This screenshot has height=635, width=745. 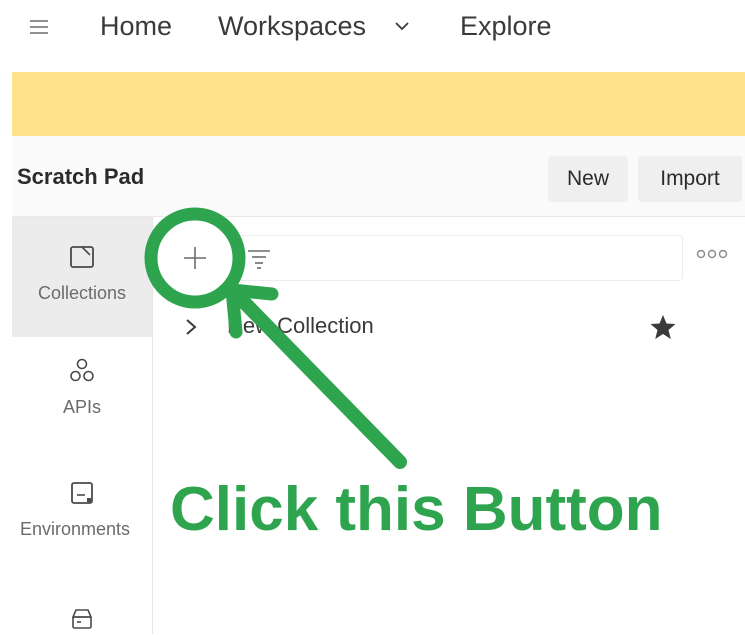 I want to click on nav-explore: Explore, so click(x=506, y=26).